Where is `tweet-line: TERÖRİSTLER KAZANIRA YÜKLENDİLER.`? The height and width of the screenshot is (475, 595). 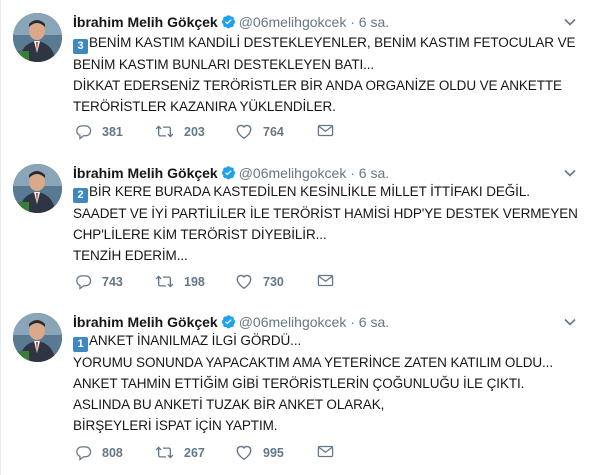 tweet-line: TERÖRİSTLER KAZANIRA YÜKLENDİLER. is located at coordinates (204, 106).